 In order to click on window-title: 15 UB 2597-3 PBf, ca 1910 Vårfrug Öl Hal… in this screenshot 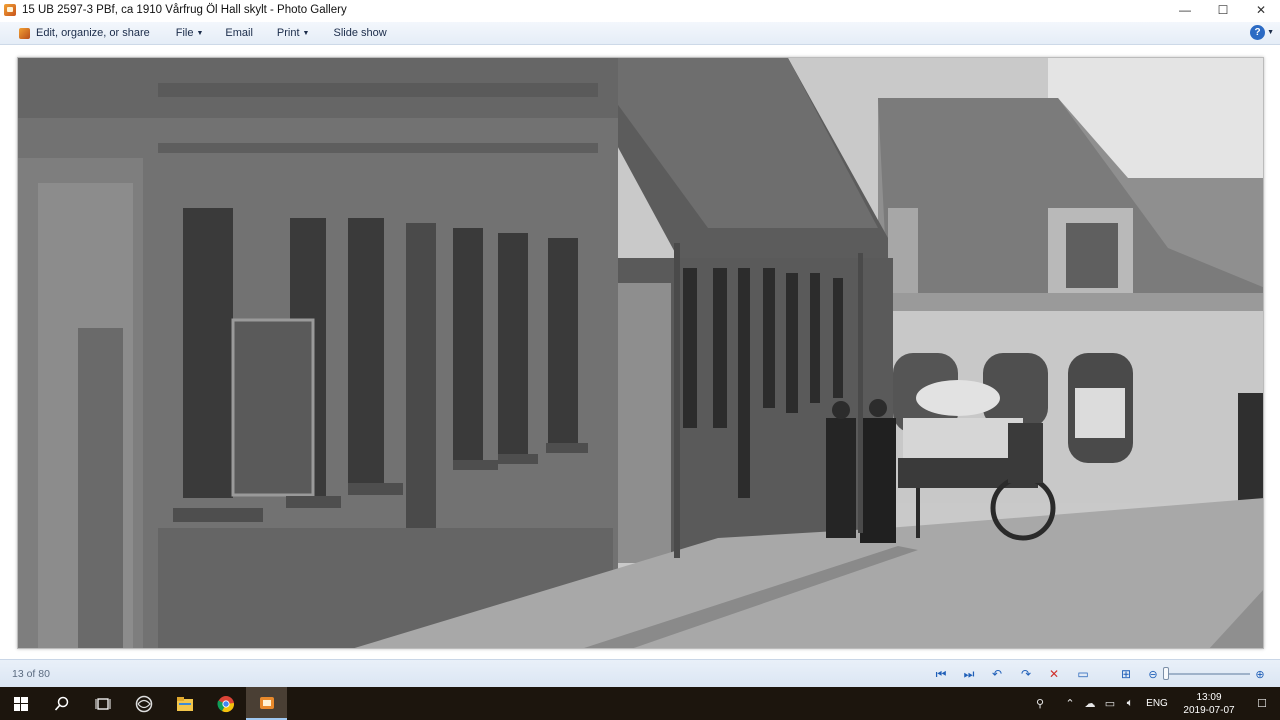, I will do `click(184, 10)`.